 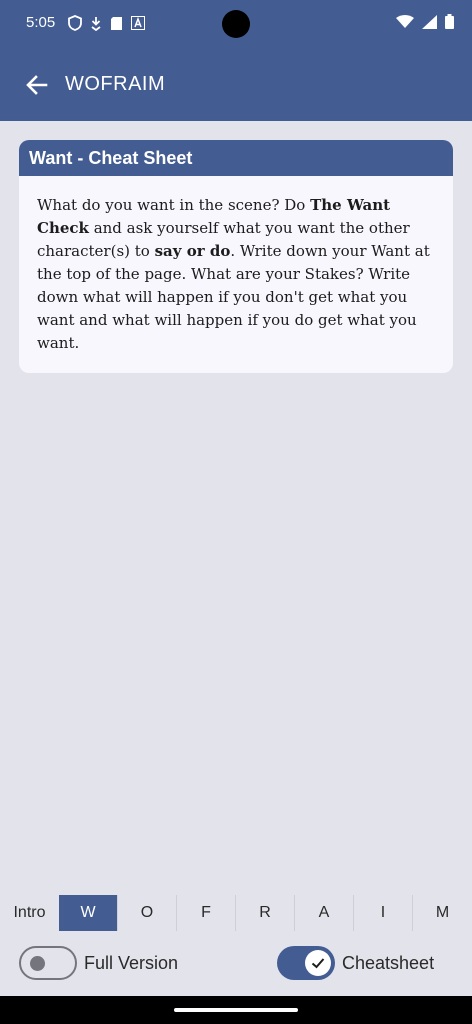 What do you see at coordinates (96, 23) in the screenshot?
I see `download-icon` at bounding box center [96, 23].